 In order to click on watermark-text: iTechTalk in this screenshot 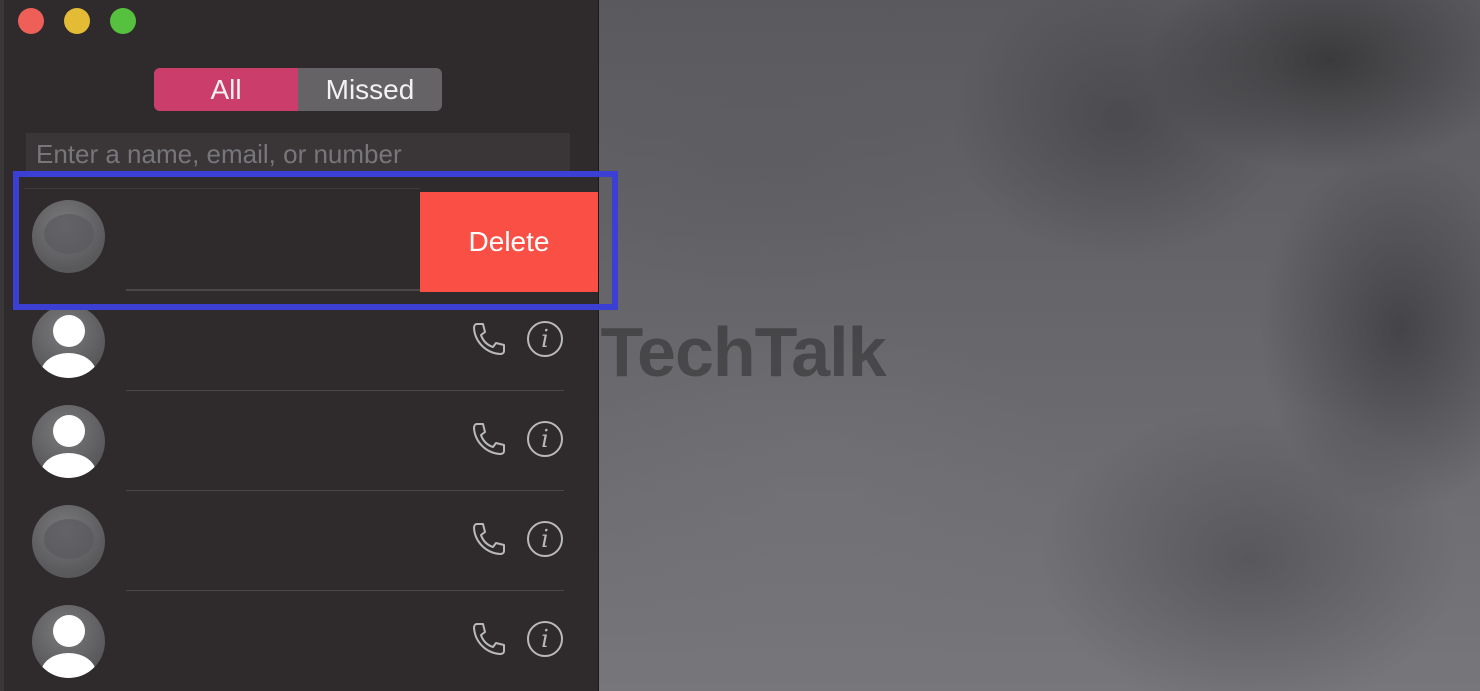, I will do `click(734, 352)`.